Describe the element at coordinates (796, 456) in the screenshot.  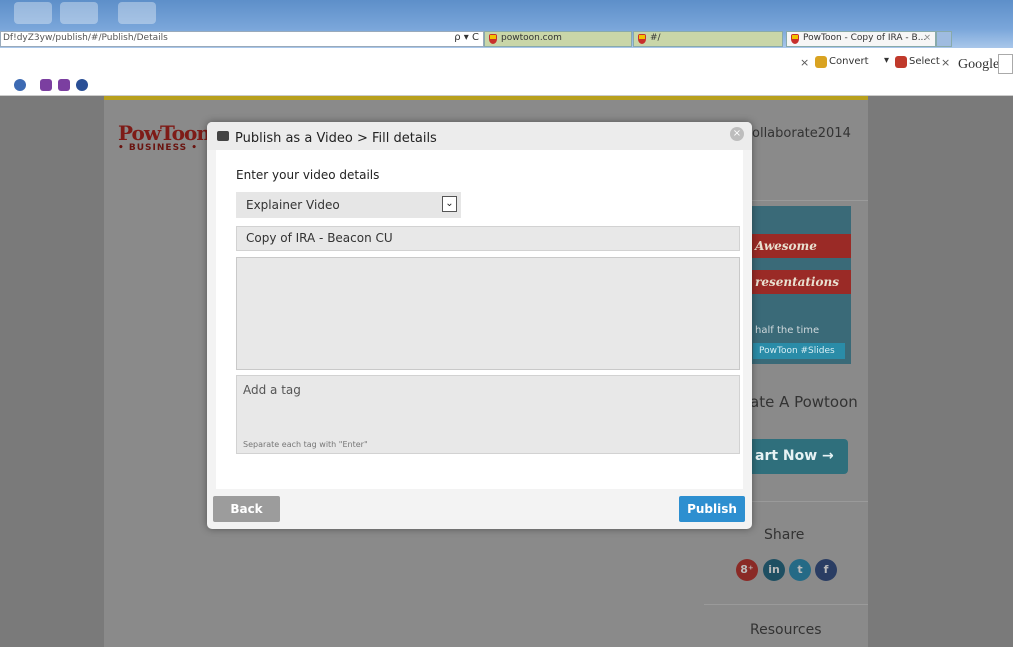
I see `start-now-button: art Now →` at that location.